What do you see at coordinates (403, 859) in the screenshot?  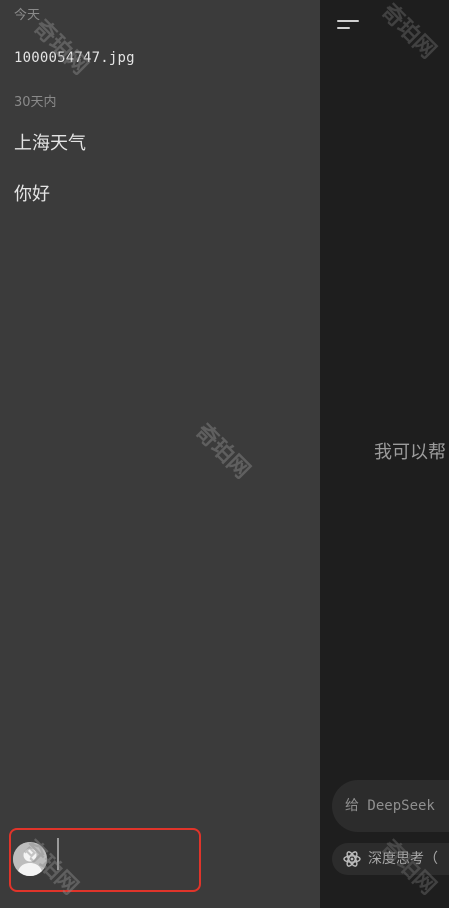 I see `deep-think-label: 深度思考（` at bounding box center [403, 859].